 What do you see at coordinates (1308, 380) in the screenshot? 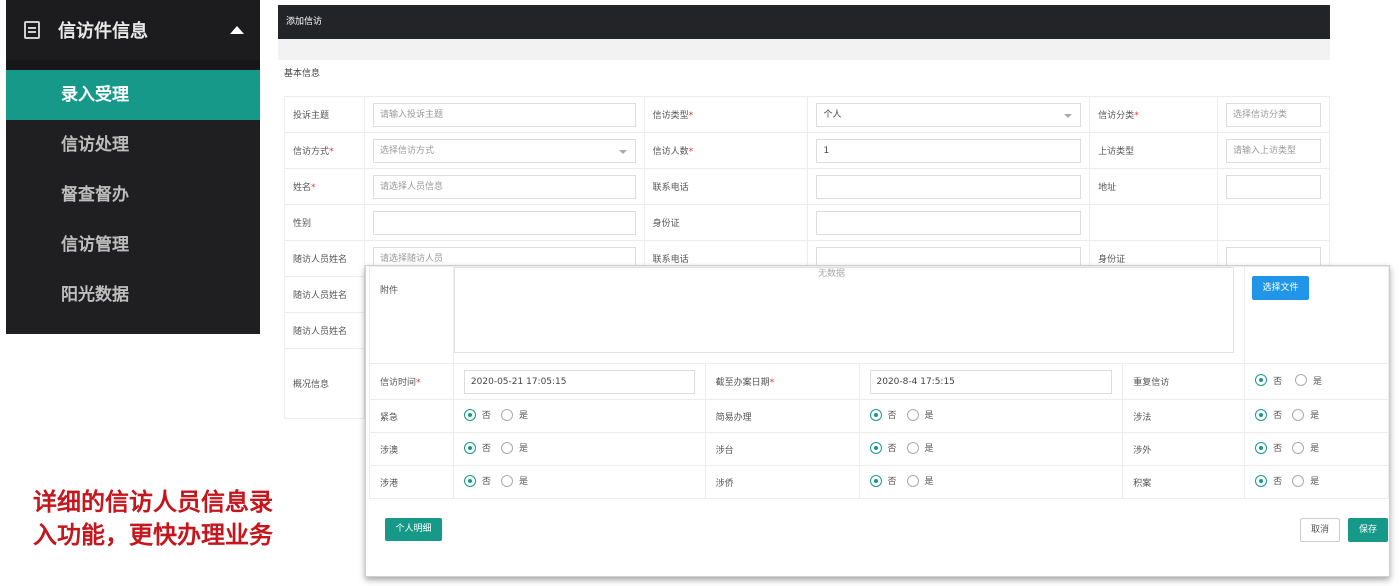
I see `repeat-yes-radio: 是` at bounding box center [1308, 380].